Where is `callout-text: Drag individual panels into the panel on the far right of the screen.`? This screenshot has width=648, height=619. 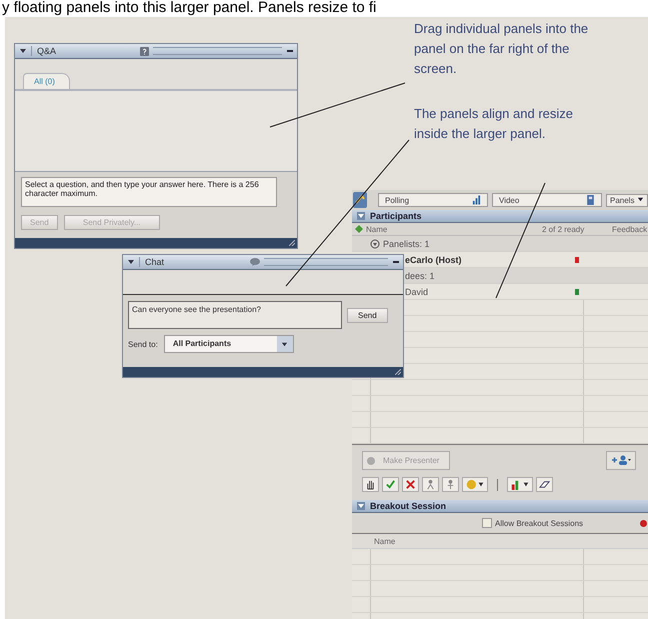 callout-text: Drag individual panels into the panel on the far right of the screen. is located at coordinates (502, 49).